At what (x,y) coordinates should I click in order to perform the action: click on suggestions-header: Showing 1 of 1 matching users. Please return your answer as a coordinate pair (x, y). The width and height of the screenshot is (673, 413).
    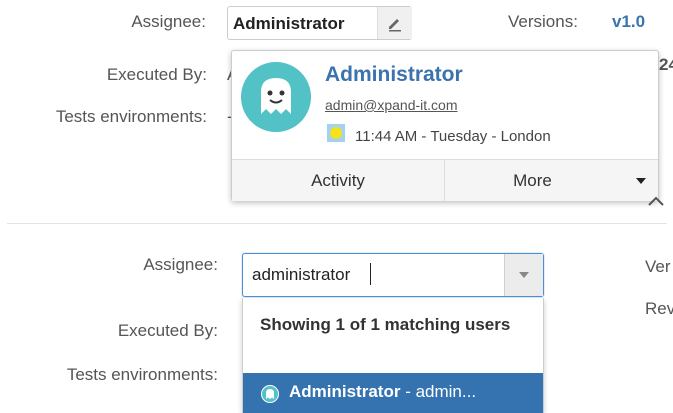
    Looking at the image, I should click on (385, 324).